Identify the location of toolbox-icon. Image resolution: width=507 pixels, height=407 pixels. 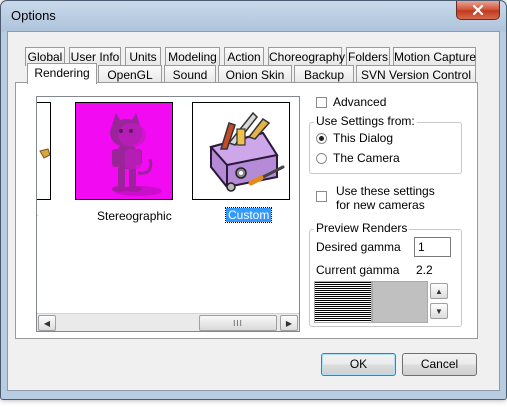
(241, 151).